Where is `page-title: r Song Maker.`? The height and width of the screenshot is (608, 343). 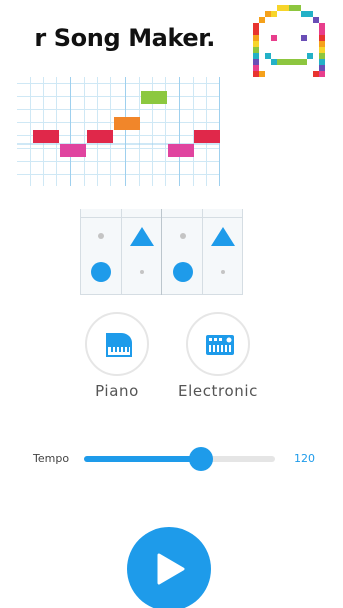
page-title: r Song Maker. is located at coordinates (124, 38).